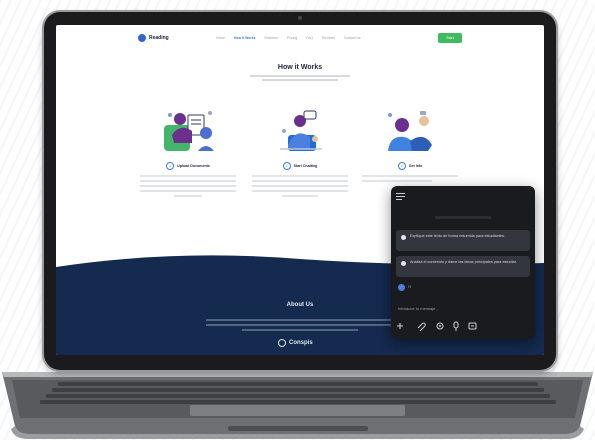 Image resolution: width=595 pixels, height=440 pixels. I want to click on attach-icon, so click(421, 327).